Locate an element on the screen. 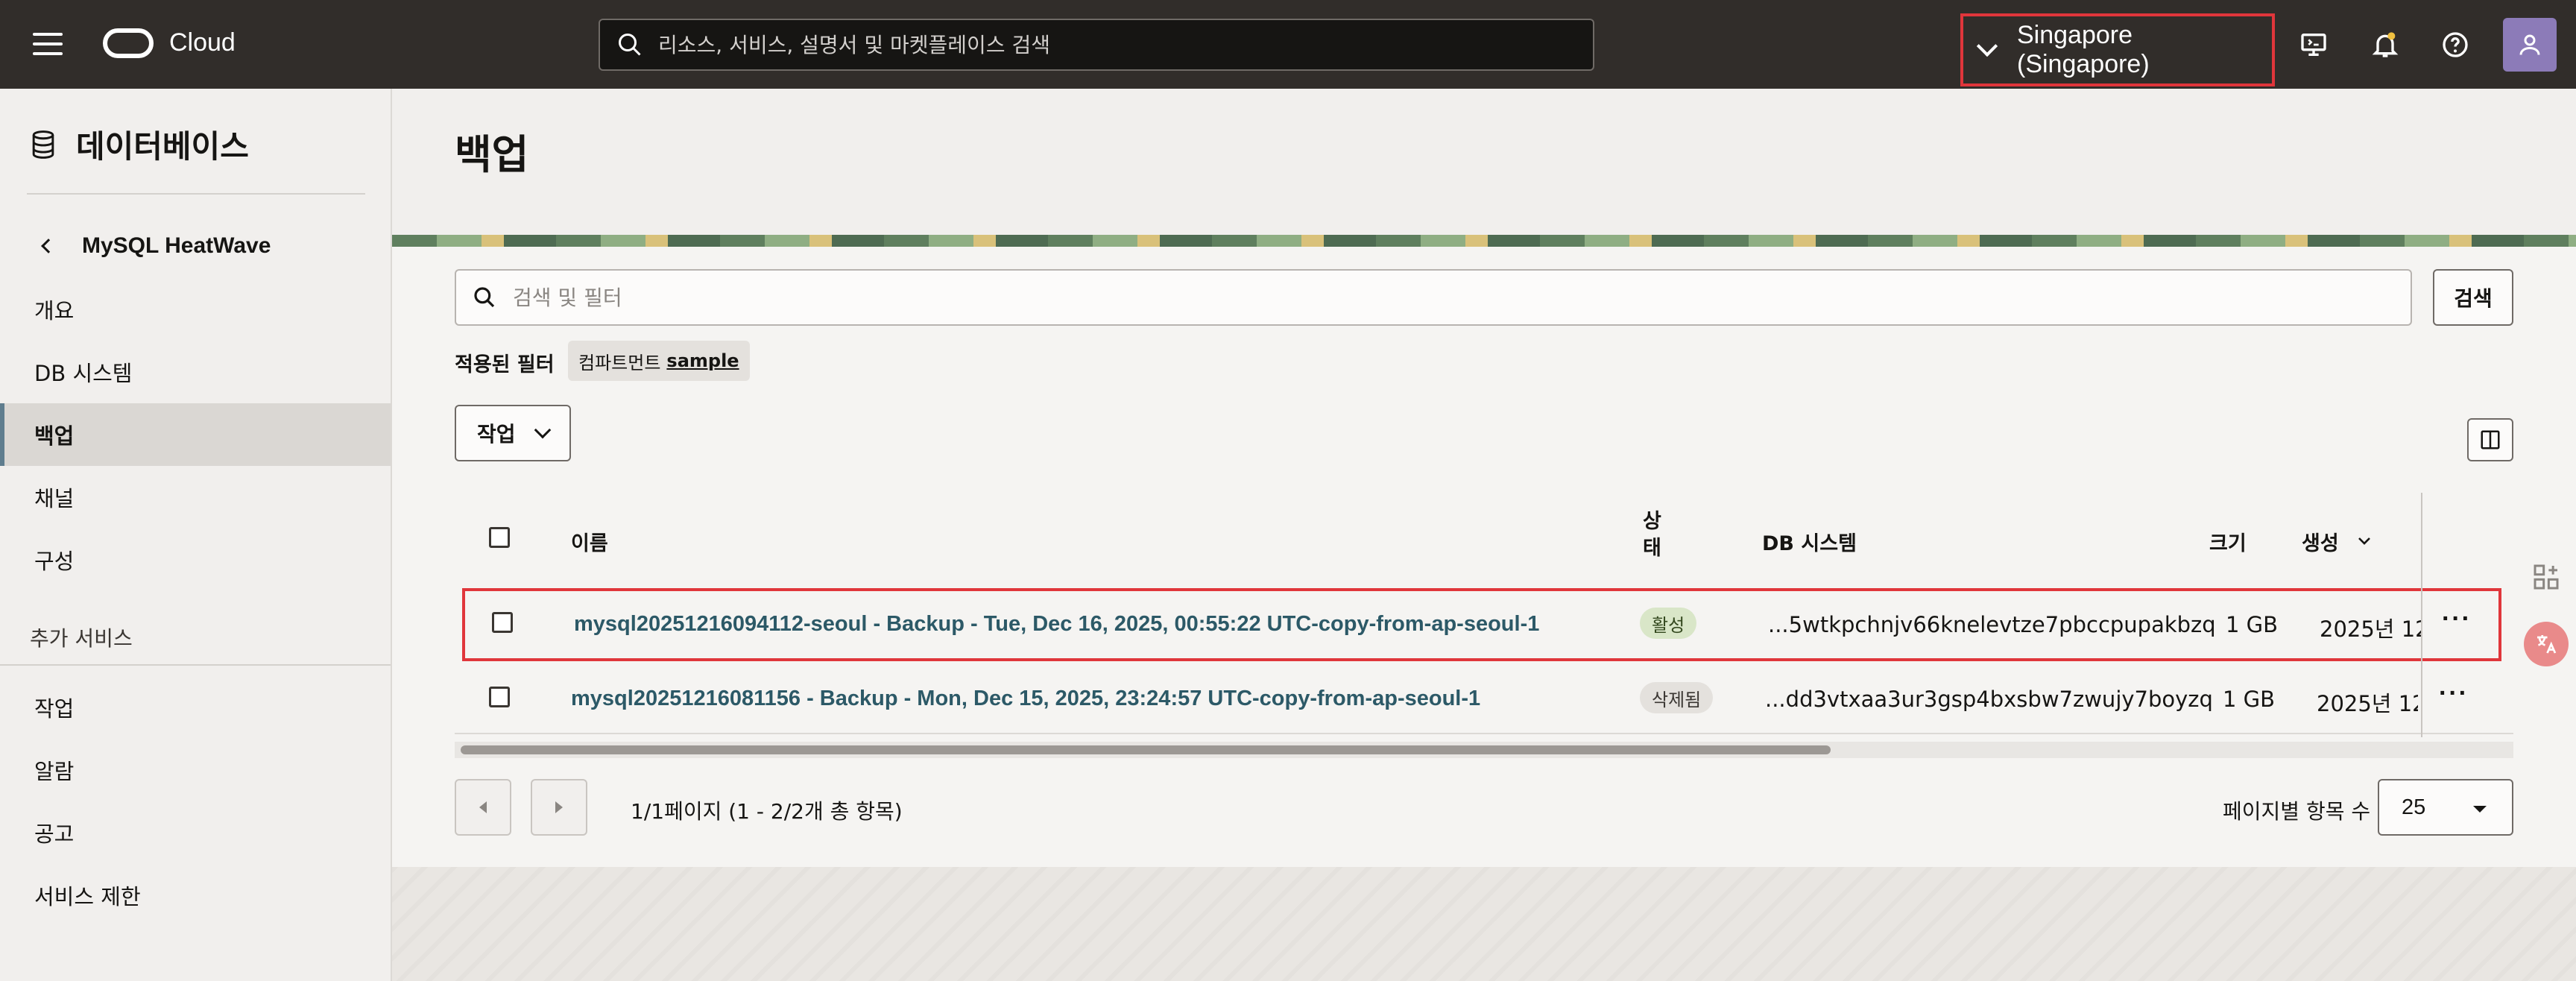 This screenshot has height=981, width=2576. db-system-cell: ...5wtkpchnjv66knelevtze7pbccpupakbzq is located at coordinates (1992, 624).